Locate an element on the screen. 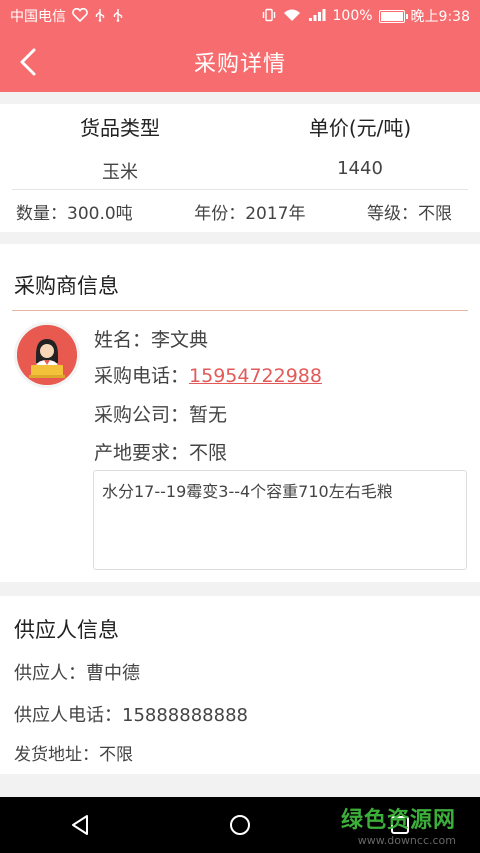 The height and width of the screenshot is (853, 480). nav-back-button is located at coordinates (80, 825).